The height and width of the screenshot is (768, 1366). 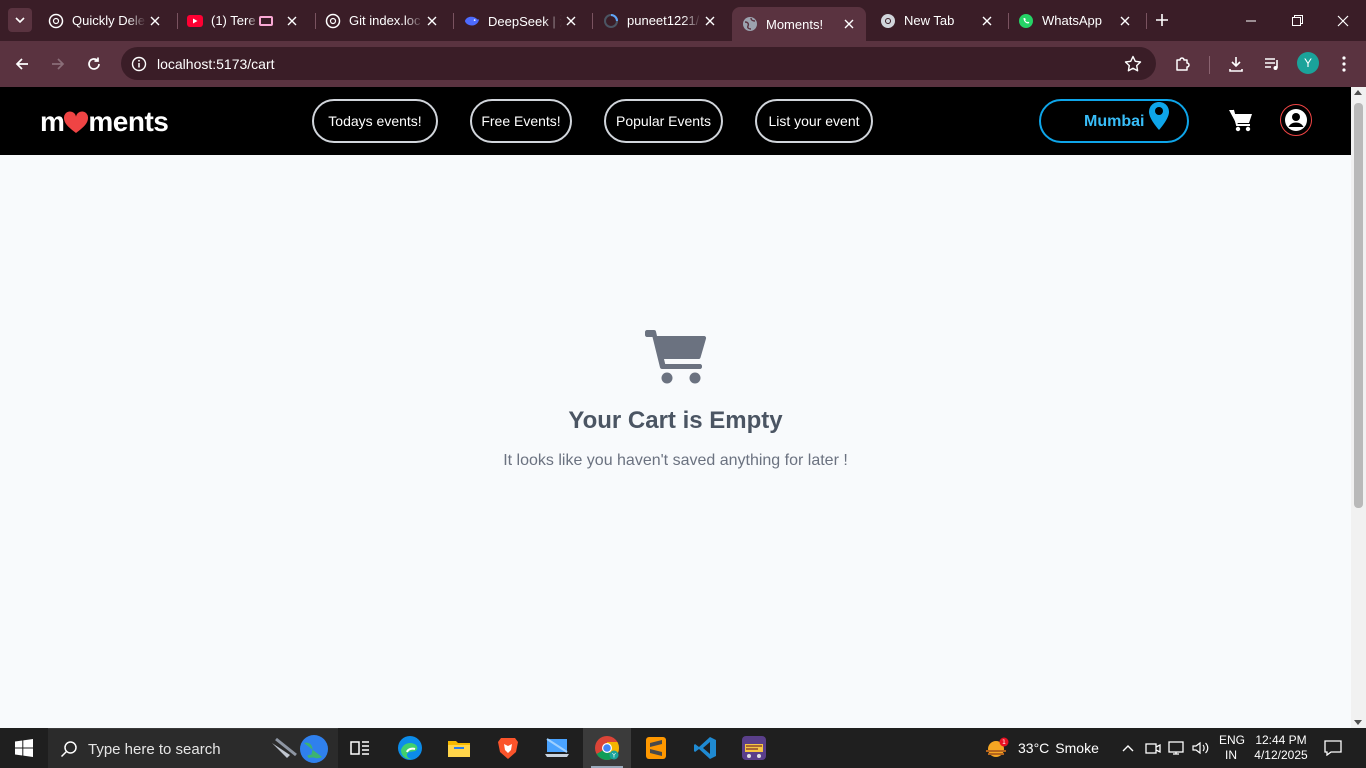 I want to click on tab-title: Quickly Dele, so click(x=108, y=20).